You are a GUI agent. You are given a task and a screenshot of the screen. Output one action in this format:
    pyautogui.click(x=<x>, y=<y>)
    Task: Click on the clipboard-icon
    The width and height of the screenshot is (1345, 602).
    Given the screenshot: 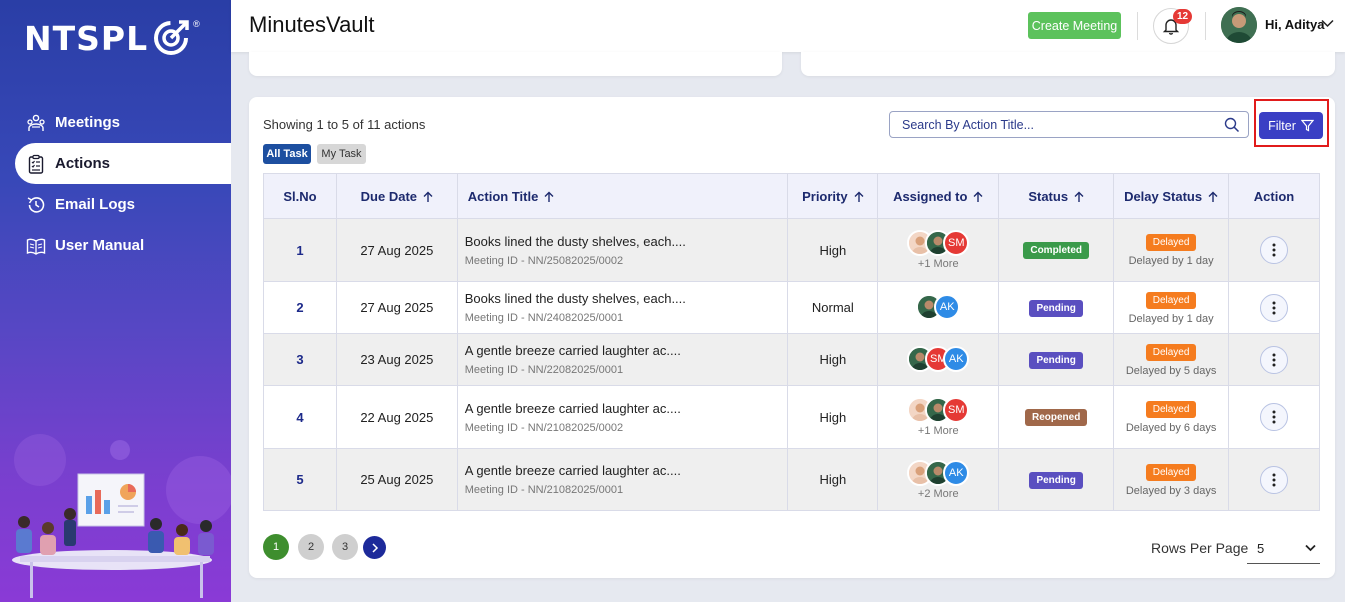 What is the action you would take?
    pyautogui.click(x=36, y=164)
    